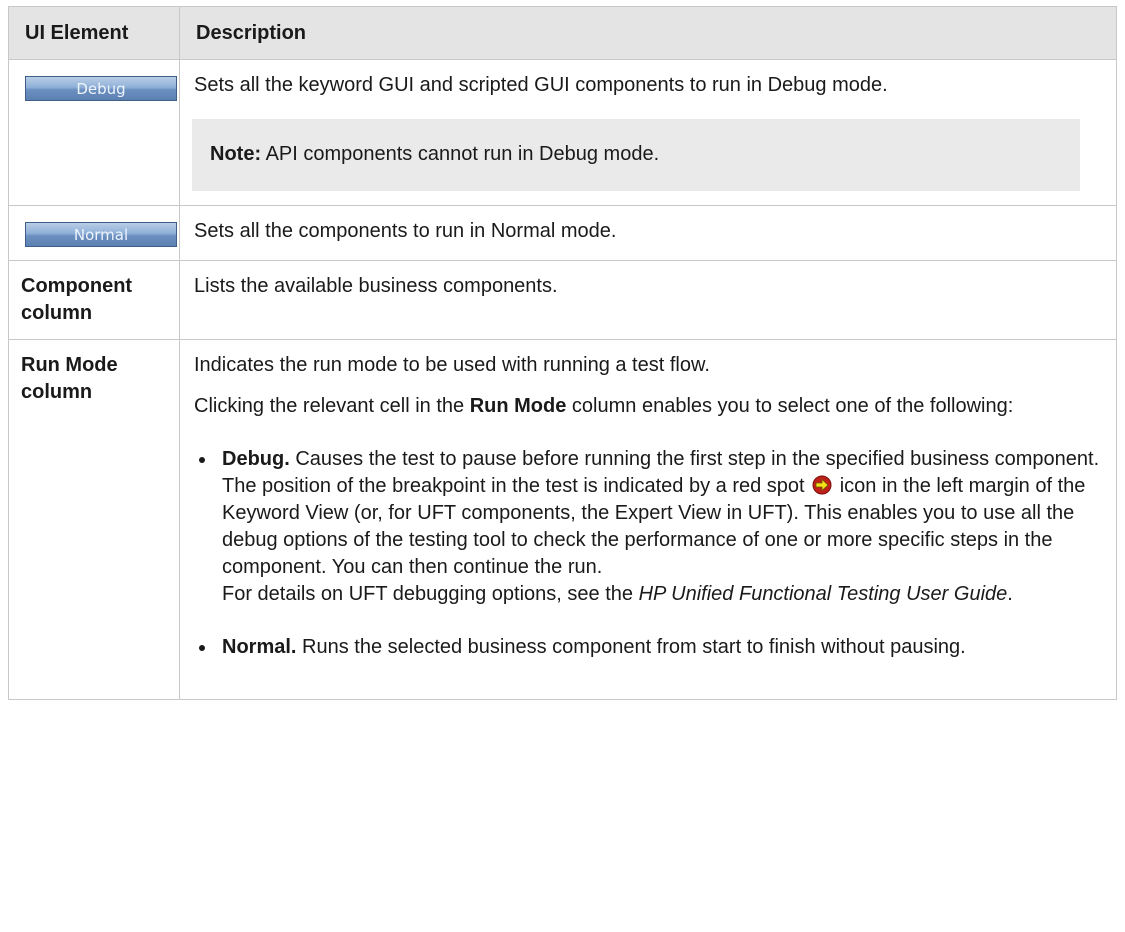 This screenshot has height=932, width=1125. Describe the element at coordinates (101, 234) in the screenshot. I see `normal-button-image: Normal` at that location.